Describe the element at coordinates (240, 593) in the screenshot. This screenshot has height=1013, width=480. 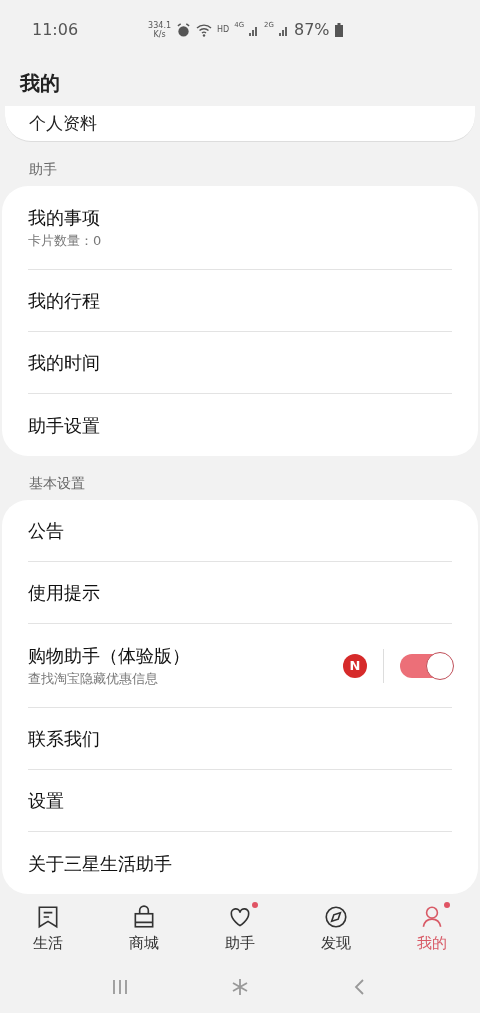
I see `settings-row: 使用提示` at that location.